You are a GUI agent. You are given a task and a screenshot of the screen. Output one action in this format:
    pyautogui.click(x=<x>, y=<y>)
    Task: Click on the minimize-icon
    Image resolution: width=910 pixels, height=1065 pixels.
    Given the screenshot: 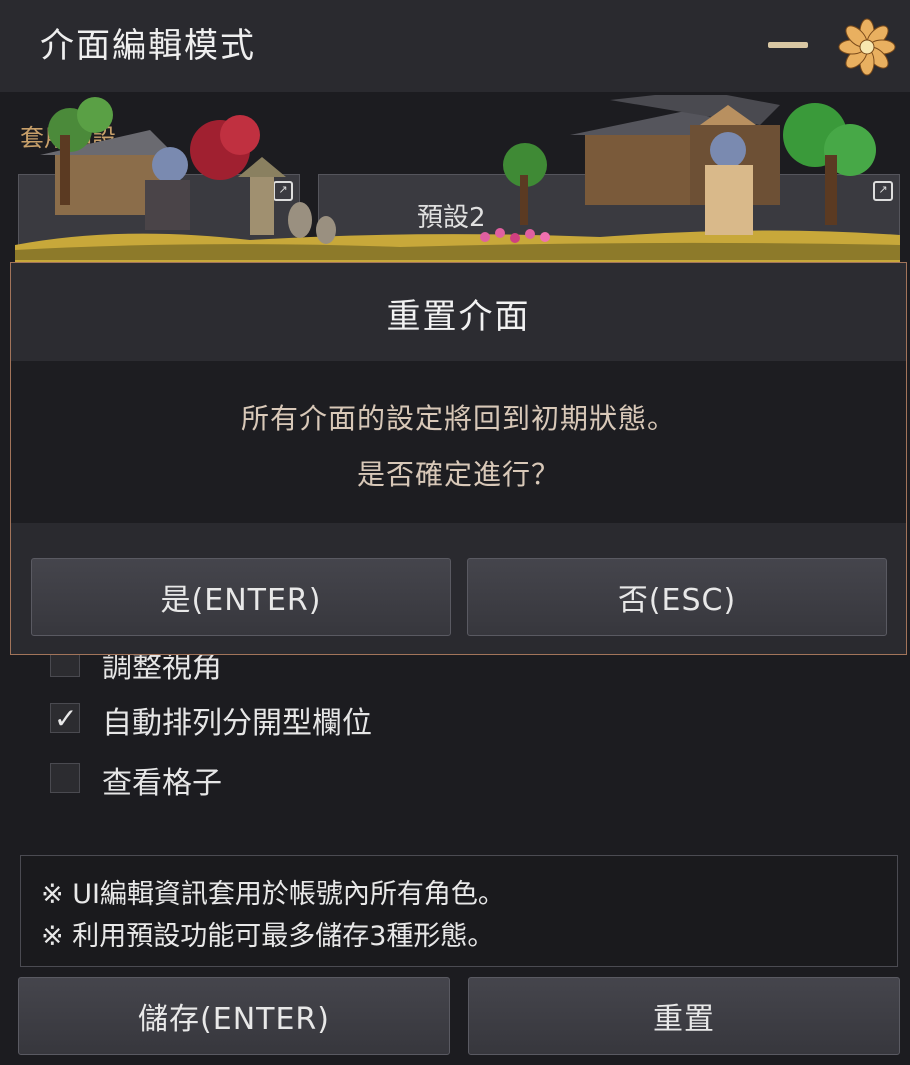 What is the action you would take?
    pyautogui.click(x=788, y=45)
    